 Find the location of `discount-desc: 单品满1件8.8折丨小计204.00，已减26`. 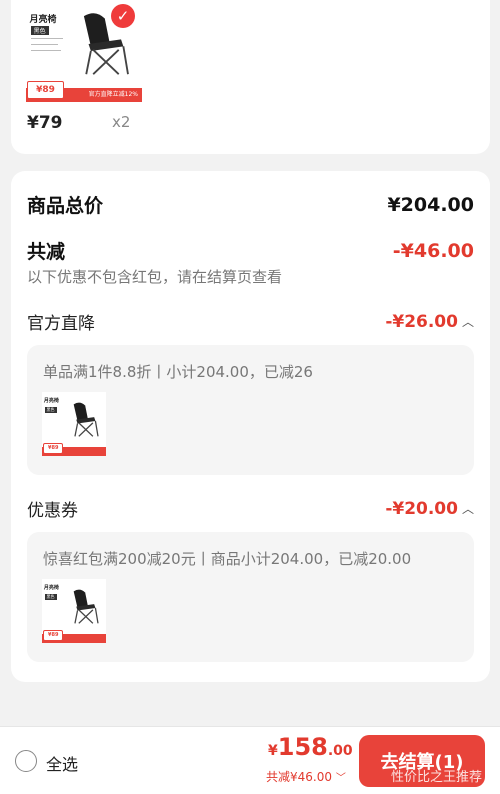

discount-desc: 单品满1件8.8折丨小计204.00，已减26 is located at coordinates (178, 372).